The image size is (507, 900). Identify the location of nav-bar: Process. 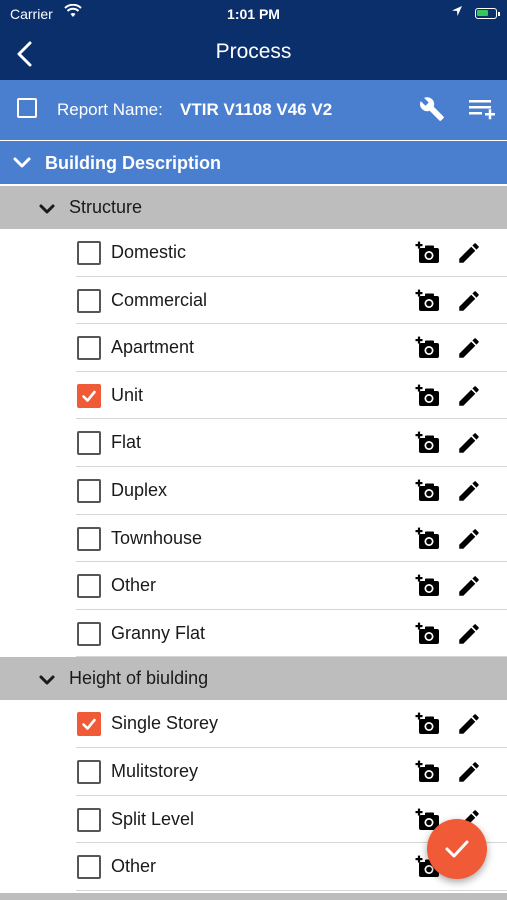
(253, 54).